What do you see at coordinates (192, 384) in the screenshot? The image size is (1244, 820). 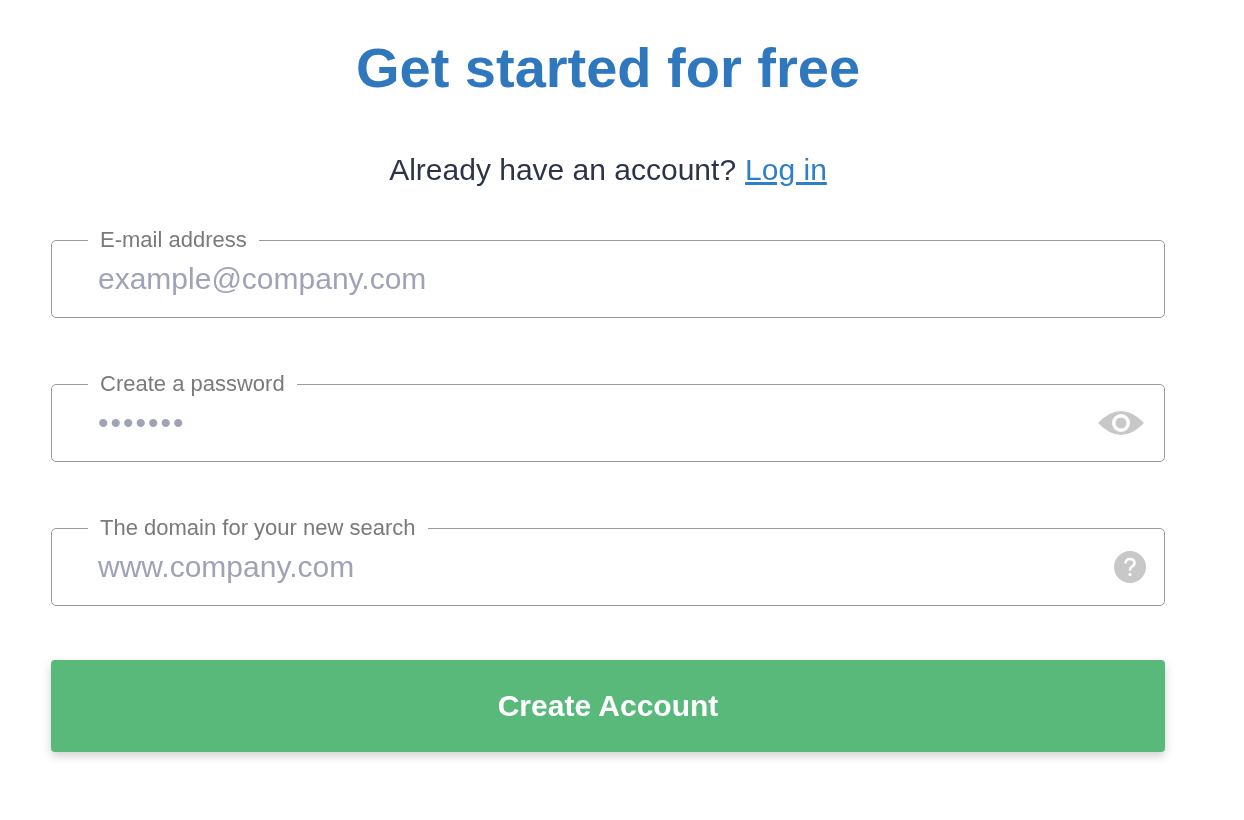 I see `field-label: Create a password` at bounding box center [192, 384].